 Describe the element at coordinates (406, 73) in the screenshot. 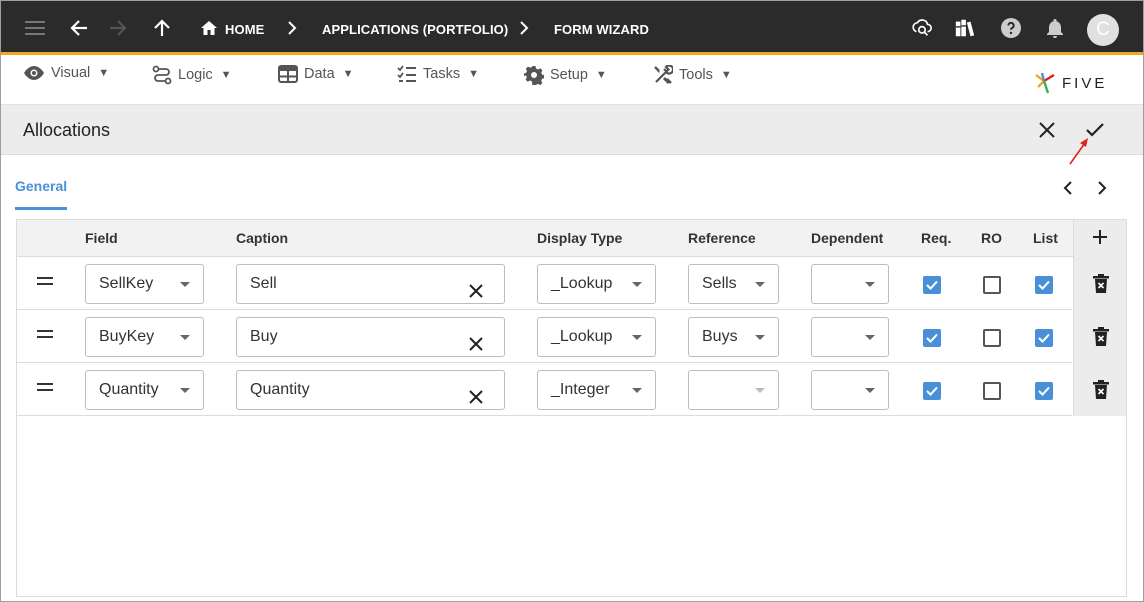

I see `checklist-icon` at that location.